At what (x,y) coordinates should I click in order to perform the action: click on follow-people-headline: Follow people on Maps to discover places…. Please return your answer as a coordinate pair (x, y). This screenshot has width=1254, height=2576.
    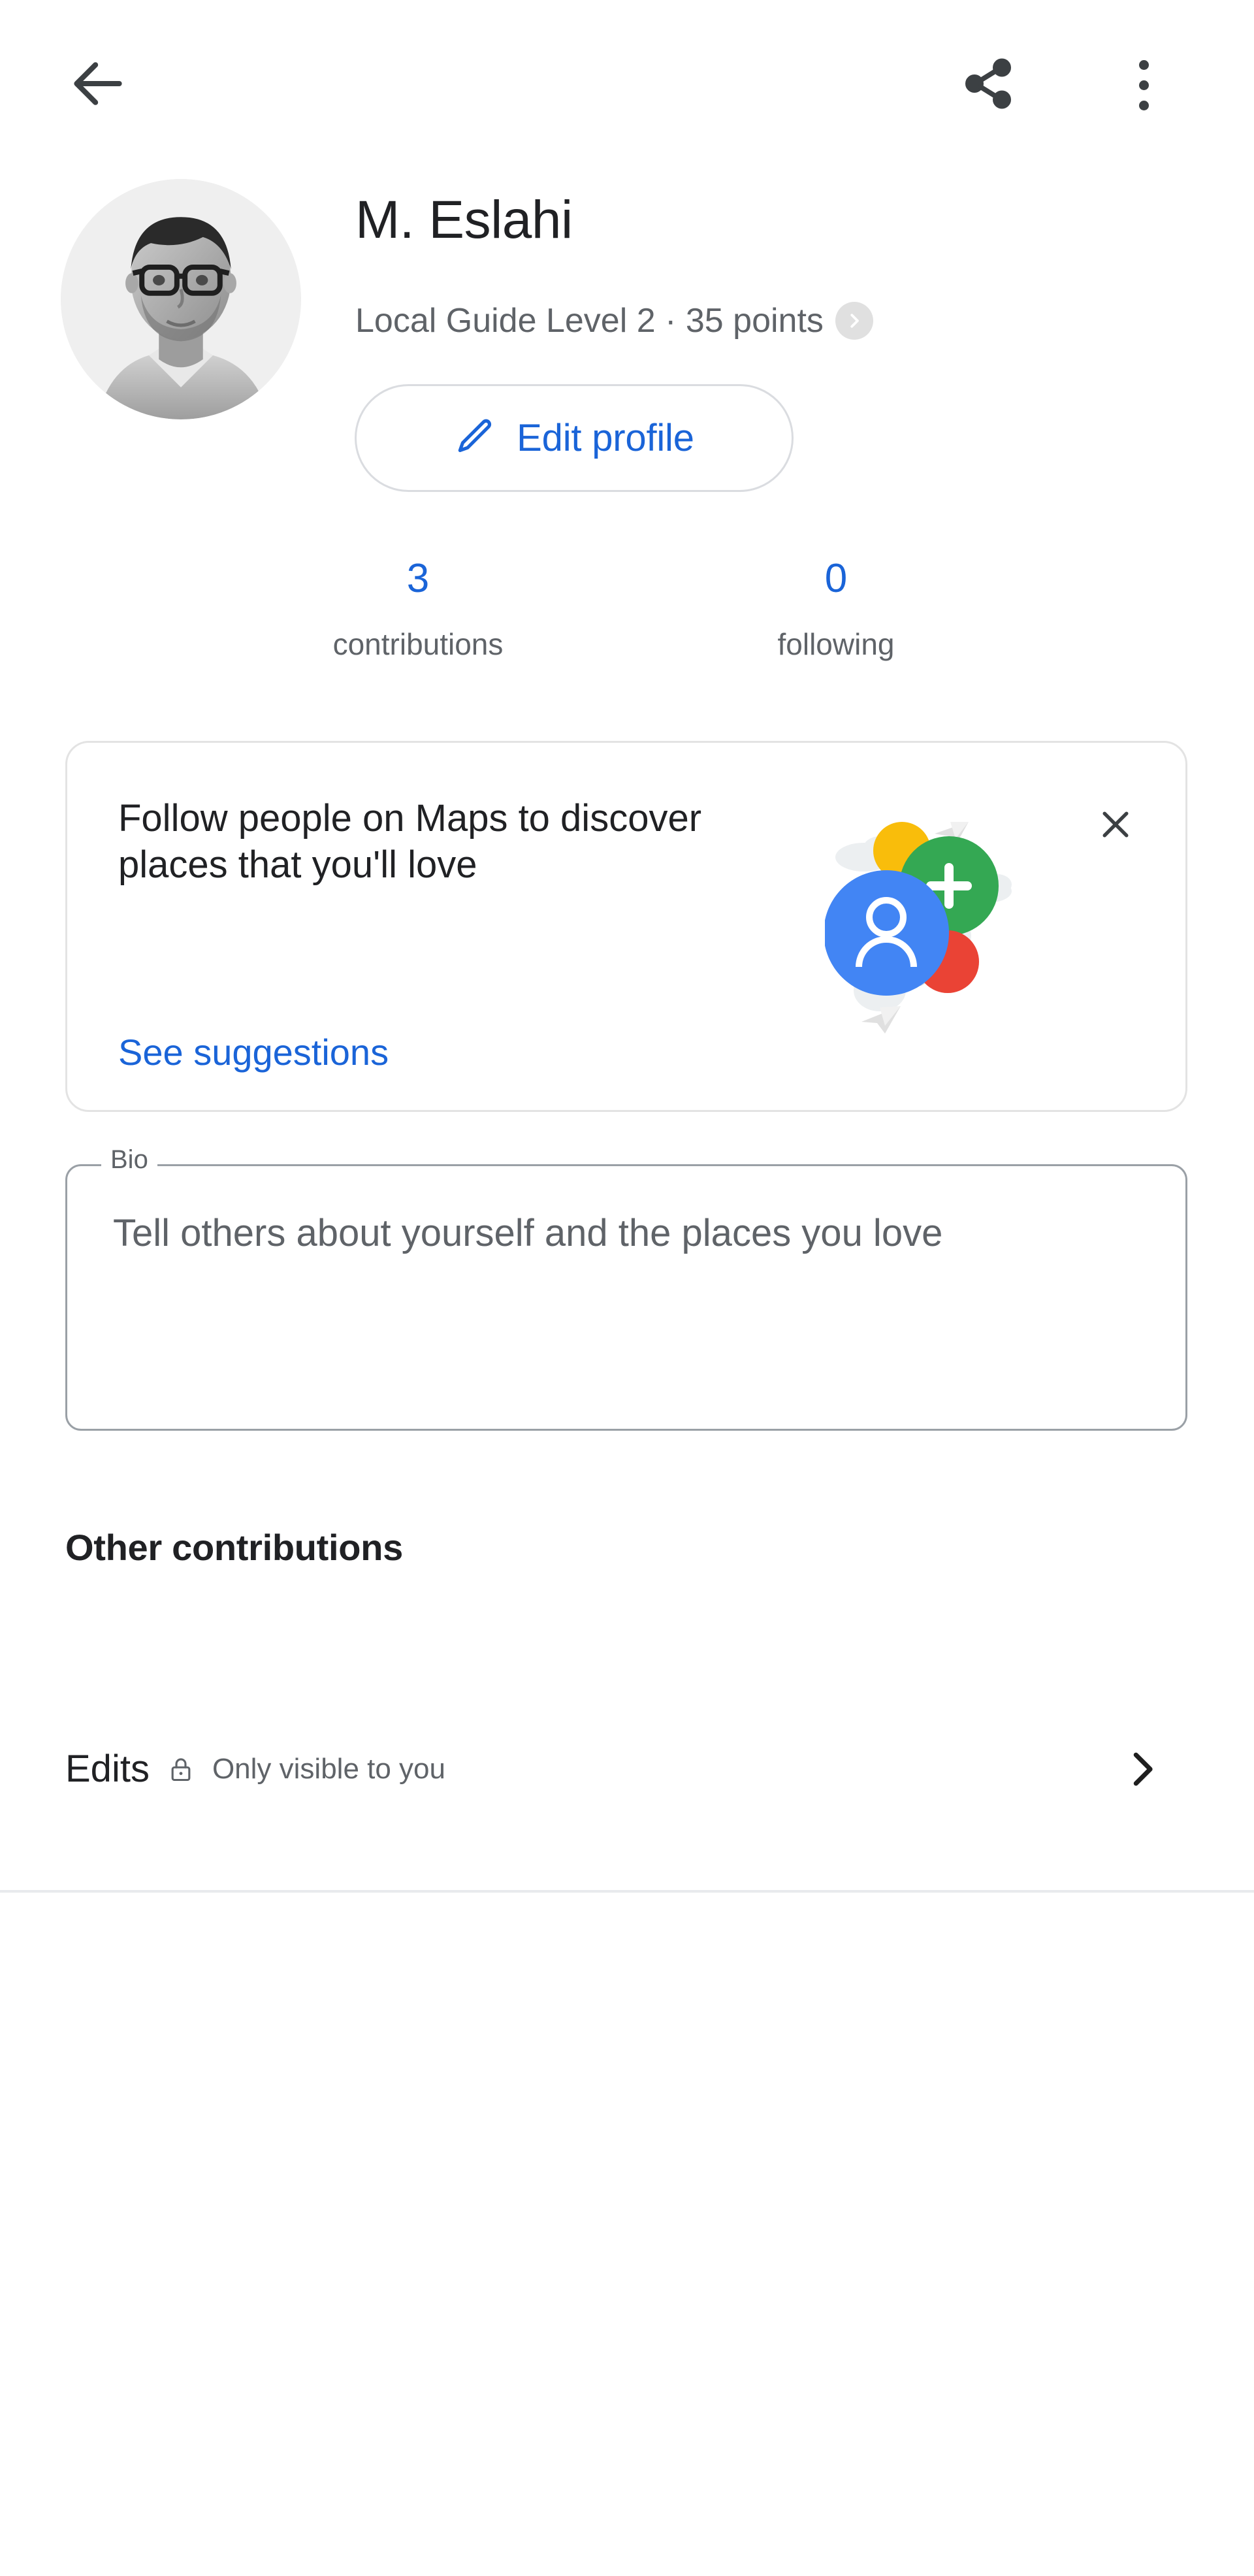
    Looking at the image, I should click on (410, 842).